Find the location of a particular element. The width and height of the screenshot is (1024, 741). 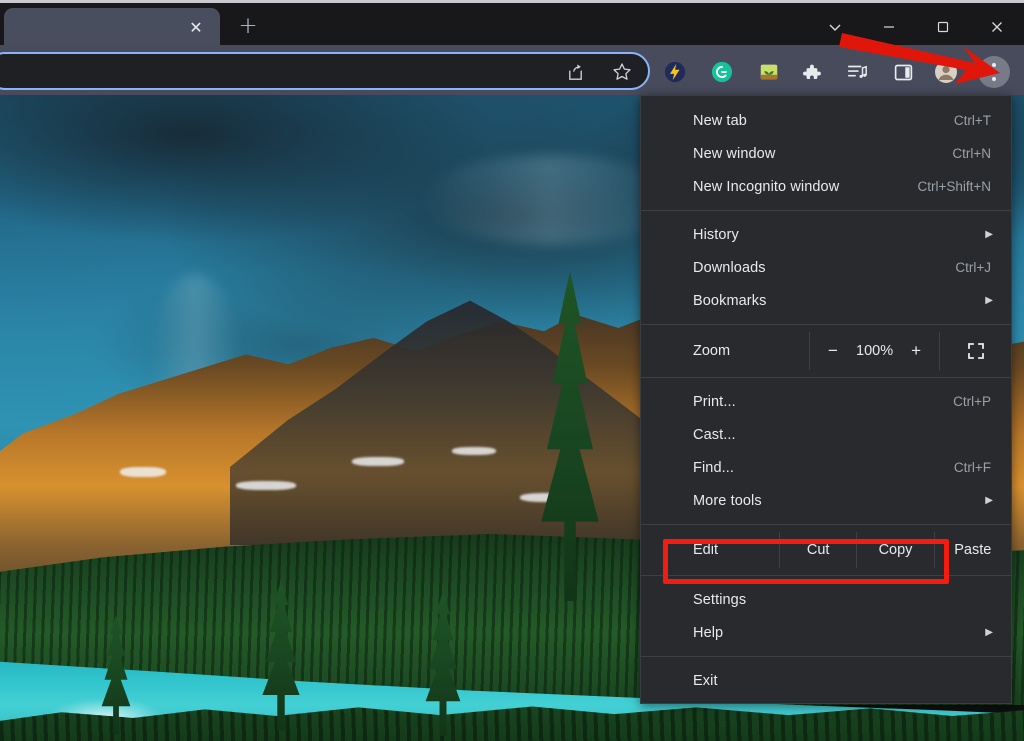

plant-extension-icon is located at coordinates (769, 72).